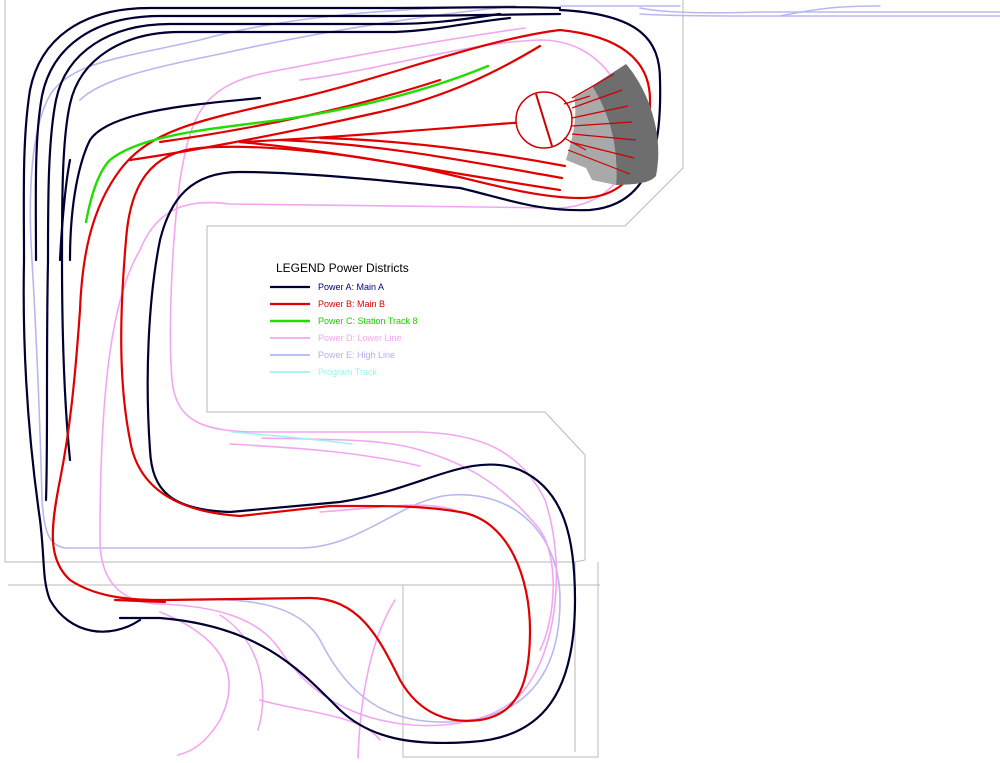  Describe the element at coordinates (342, 268) in the screenshot. I see `legend-title: LEGEND Power Districts` at that location.